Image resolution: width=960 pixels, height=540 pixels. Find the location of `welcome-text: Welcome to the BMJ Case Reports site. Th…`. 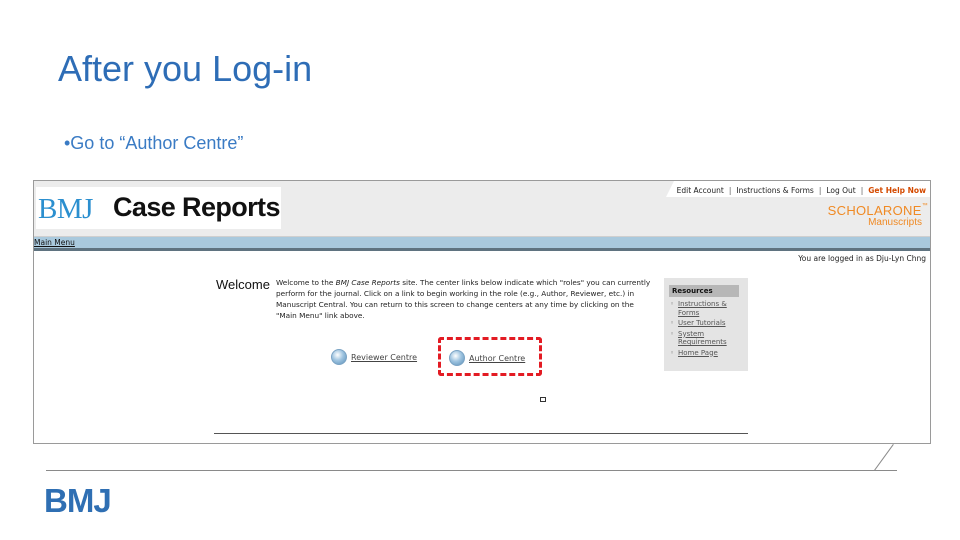

welcome-text: Welcome to the BMJ Case Reports site. Th… is located at coordinates (466, 299).